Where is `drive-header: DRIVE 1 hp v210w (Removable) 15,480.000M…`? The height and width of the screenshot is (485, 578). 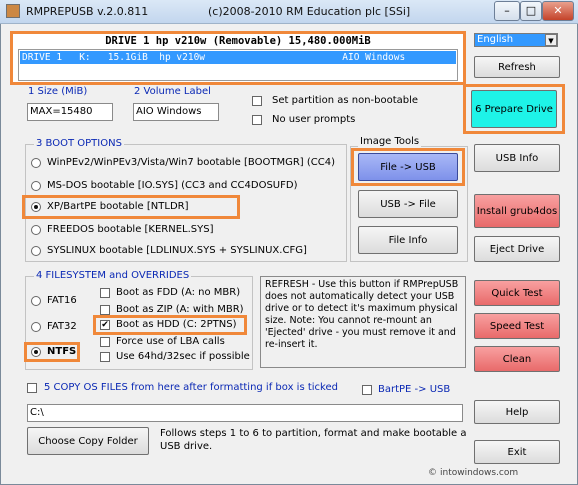
drive-header: DRIVE 1 hp v210w (Removable) 15,480.000M… is located at coordinates (238, 41).